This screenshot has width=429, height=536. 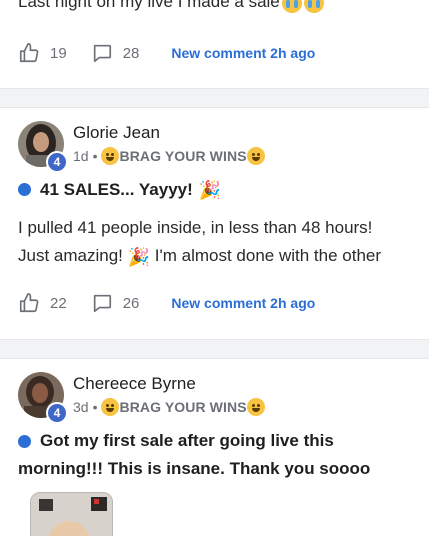 I want to click on post-time: 1d, so click(x=81, y=156).